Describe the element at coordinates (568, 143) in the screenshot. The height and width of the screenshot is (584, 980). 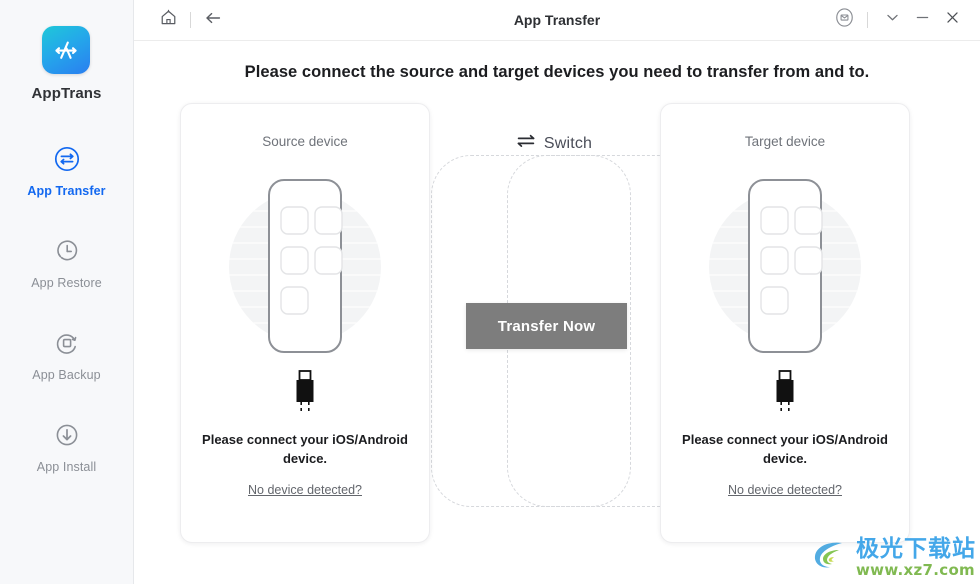
I see `switch-label: Switch` at that location.